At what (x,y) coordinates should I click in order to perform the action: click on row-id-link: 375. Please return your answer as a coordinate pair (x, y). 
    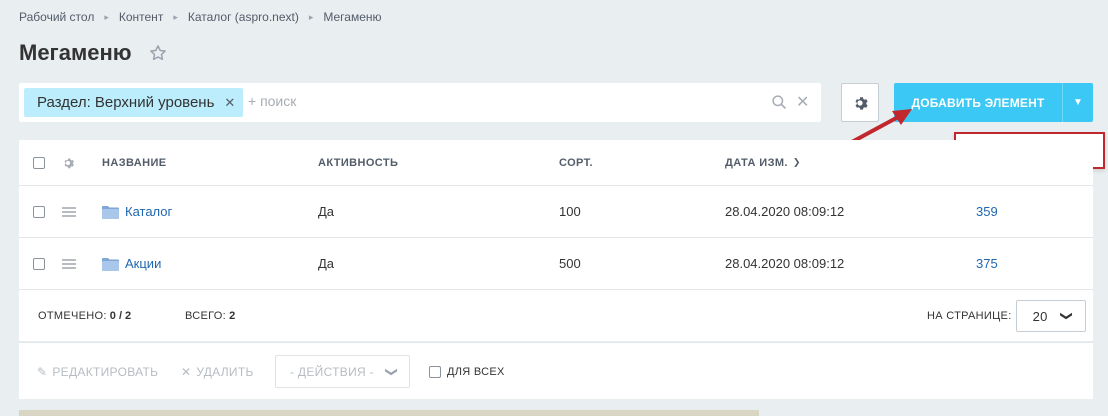
    Looking at the image, I should click on (987, 263).